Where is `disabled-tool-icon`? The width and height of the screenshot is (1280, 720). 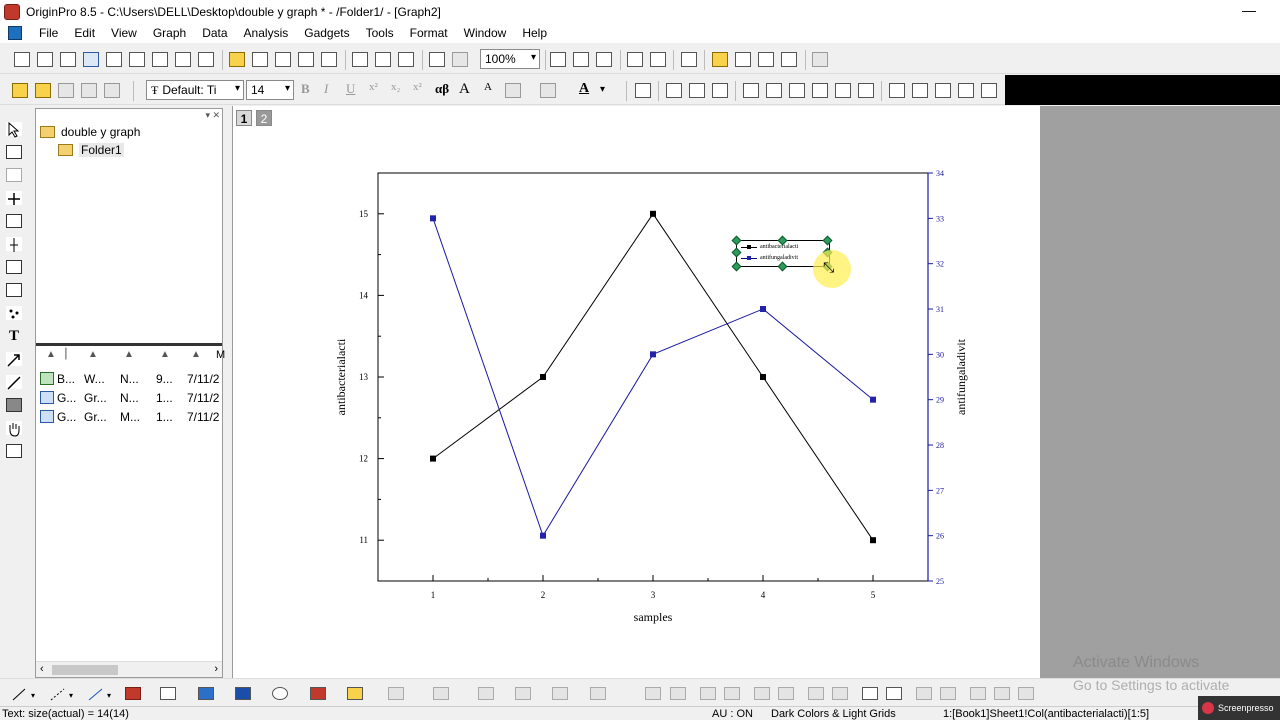
disabled-tool-icon is located at coordinates (66, 90).